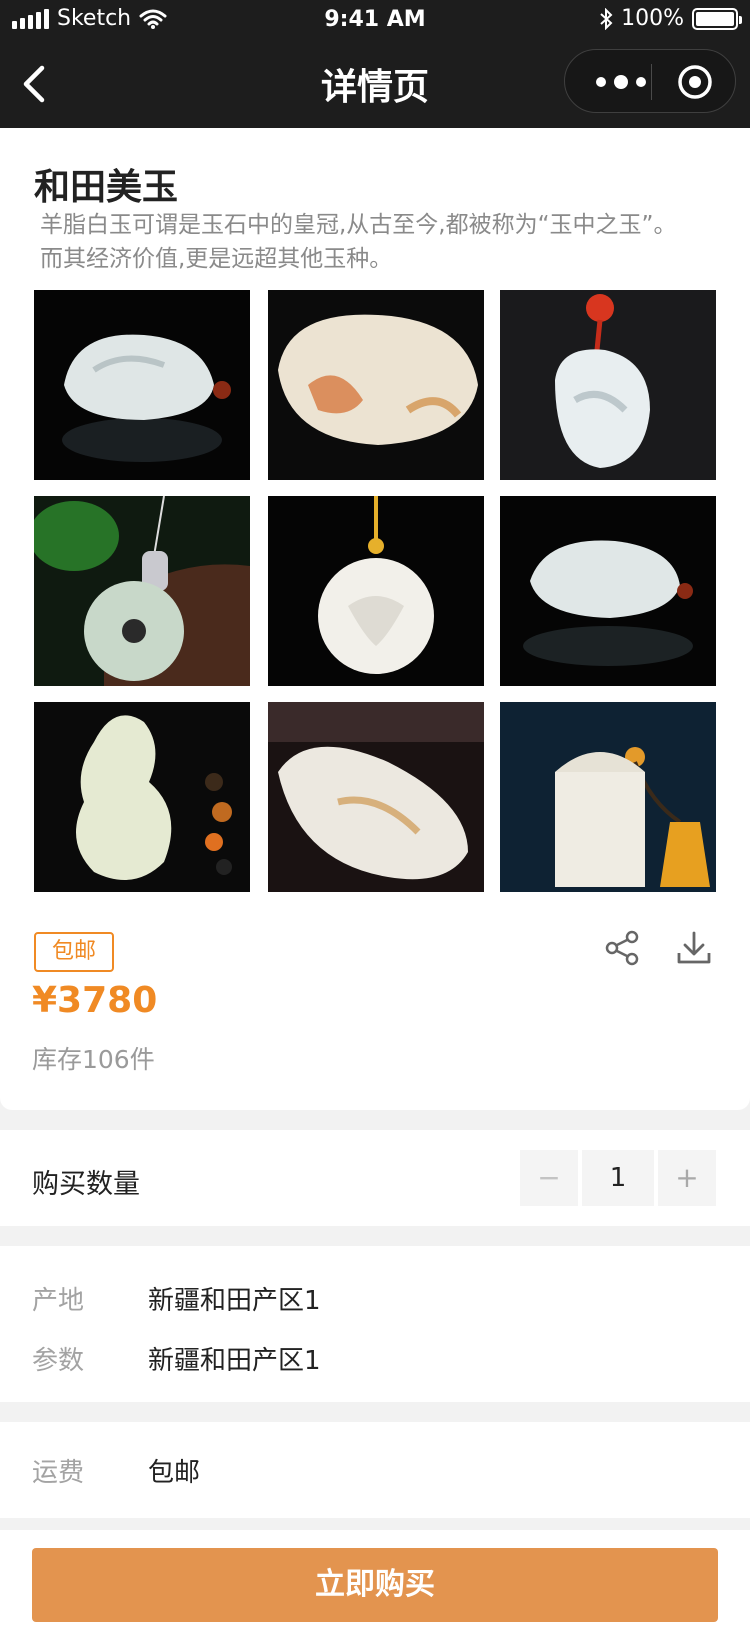 The image size is (750, 1634). What do you see at coordinates (375, 1178) in the screenshot?
I see `quantity-section: 购买数量 − 1 +` at bounding box center [375, 1178].